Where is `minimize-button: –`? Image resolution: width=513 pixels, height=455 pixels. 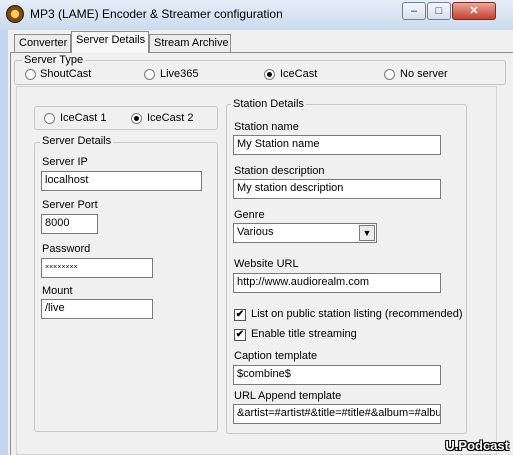
minimize-button: – is located at coordinates (414, 11).